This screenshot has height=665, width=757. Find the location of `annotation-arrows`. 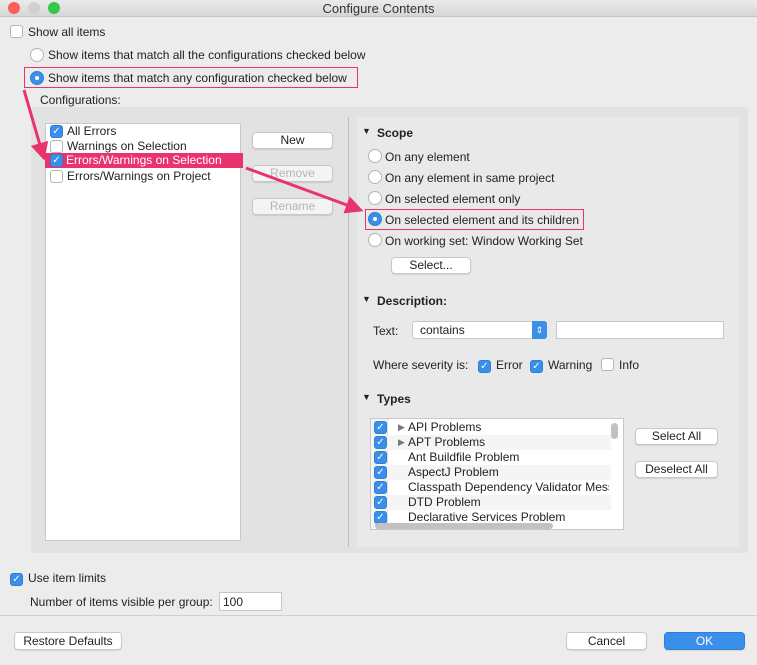

annotation-arrows is located at coordinates (193, 151).